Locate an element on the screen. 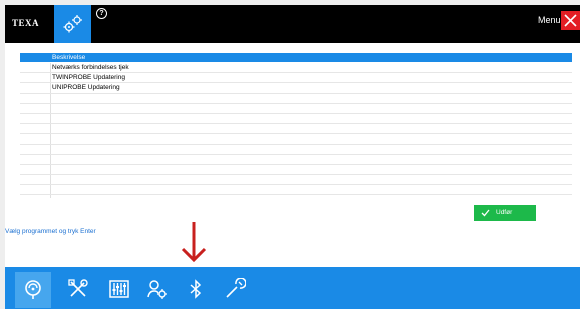 The height and width of the screenshot is (309, 580). gears-icon is located at coordinates (72, 24).